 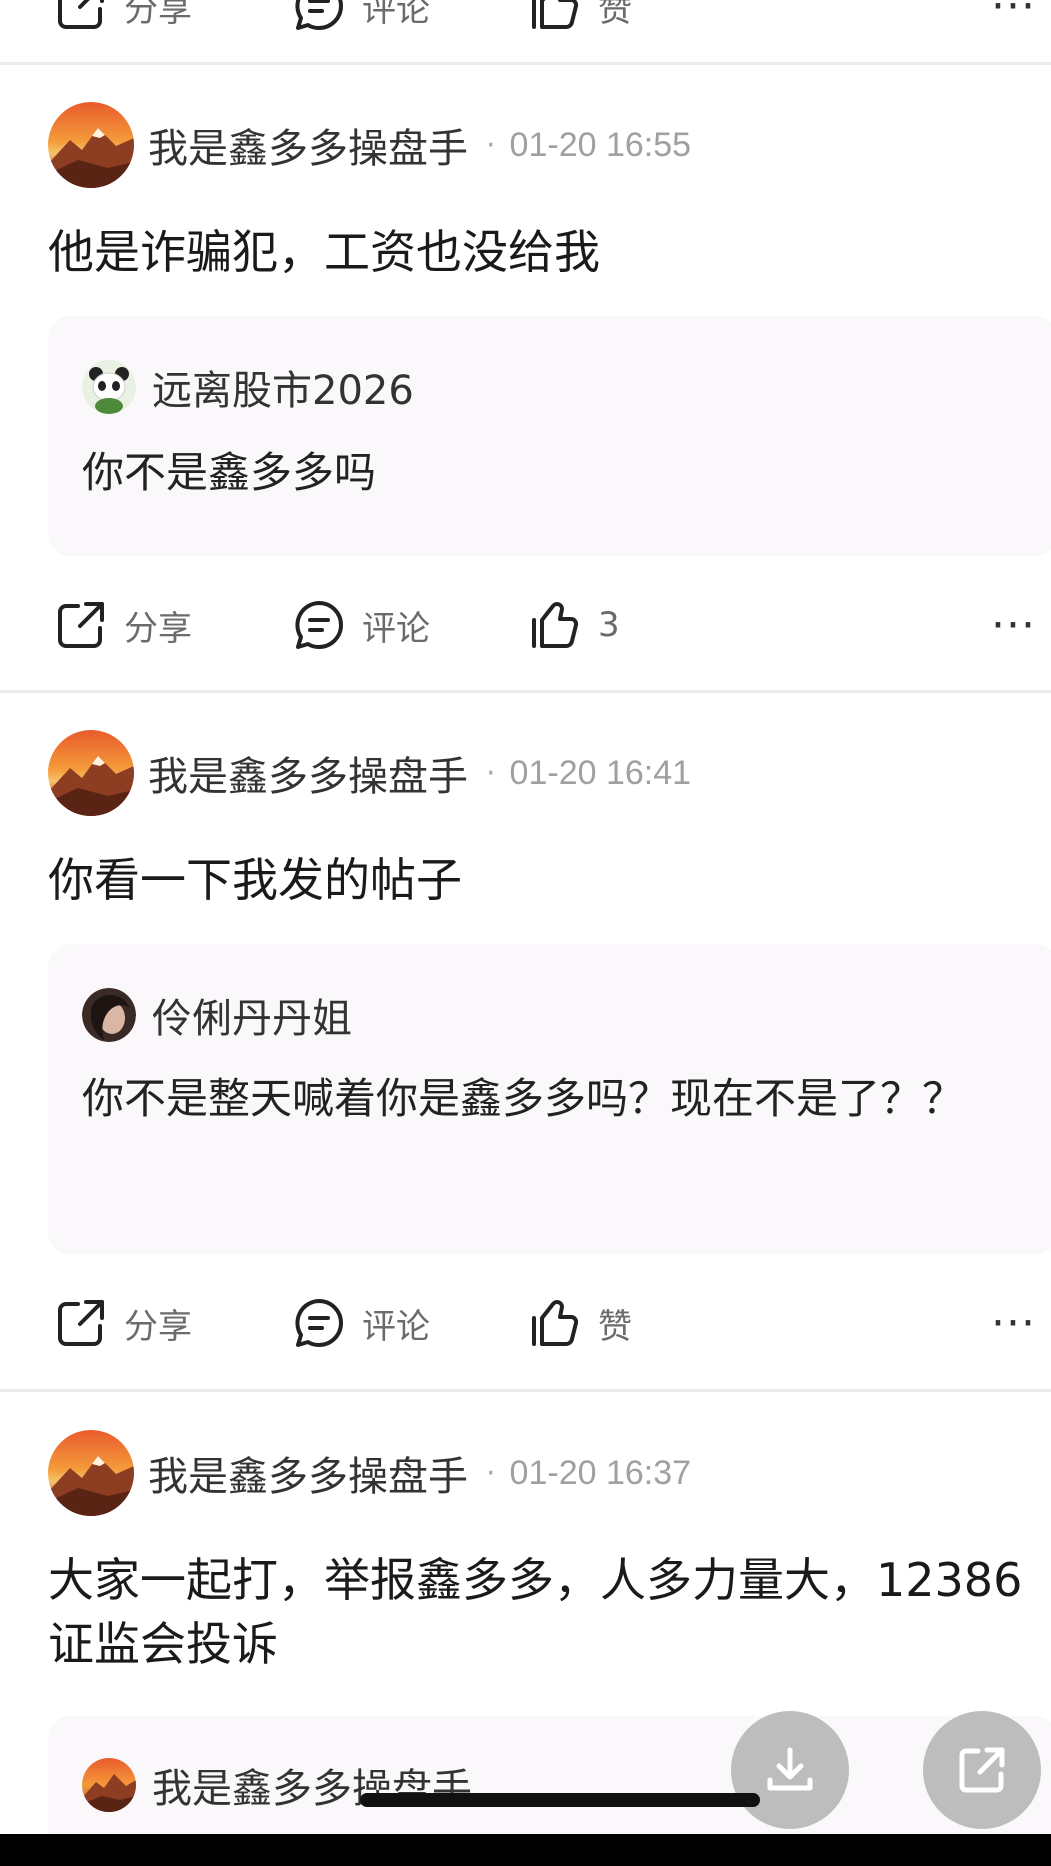 I want to click on external-share-icon, so click(x=982, y=1770).